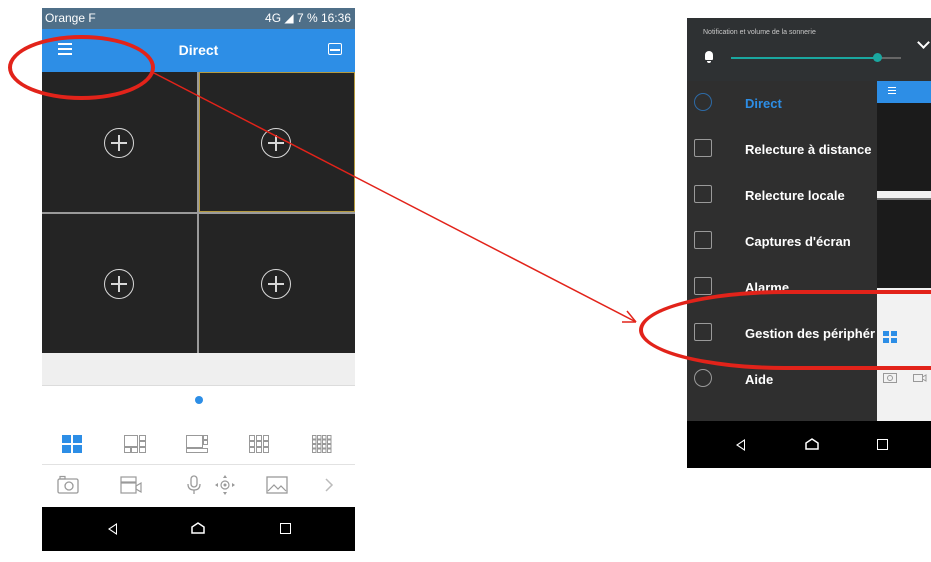 The height and width of the screenshot is (562, 931). Describe the element at coordinates (763, 103) in the screenshot. I see `drawer-item-label: Direct` at that location.